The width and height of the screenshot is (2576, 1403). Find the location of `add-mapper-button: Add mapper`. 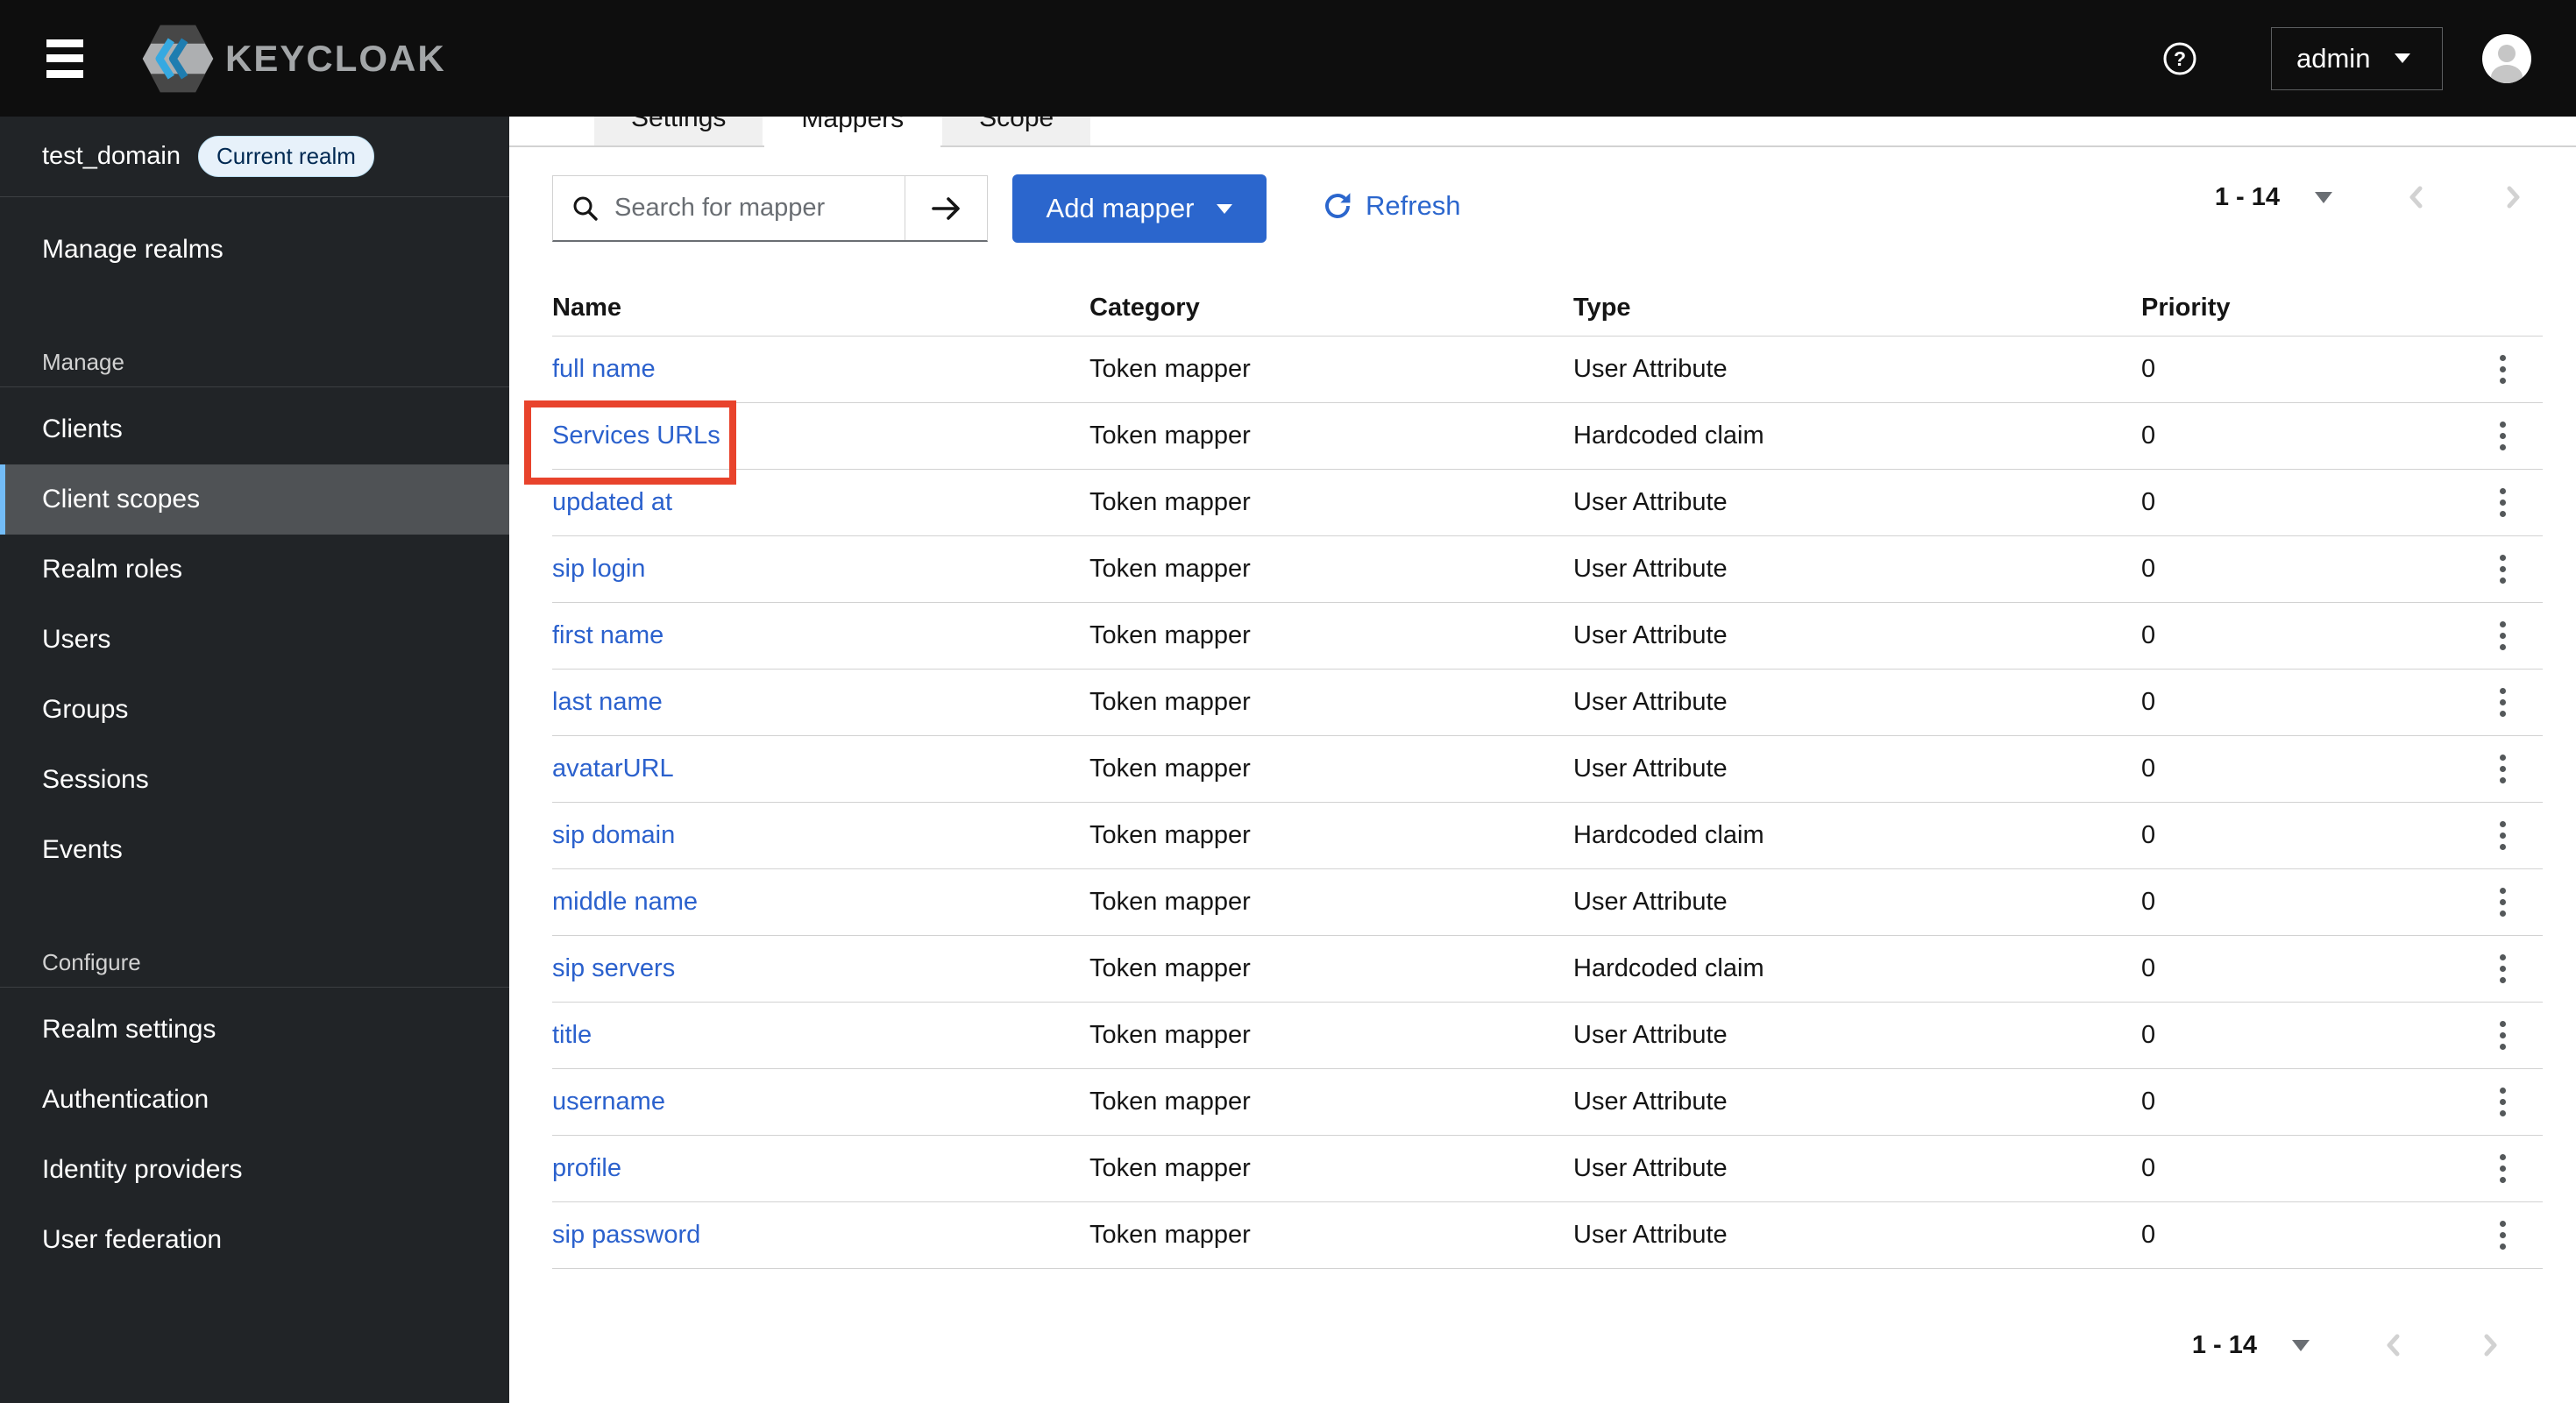

add-mapper-button: Add mapper is located at coordinates (1139, 209).